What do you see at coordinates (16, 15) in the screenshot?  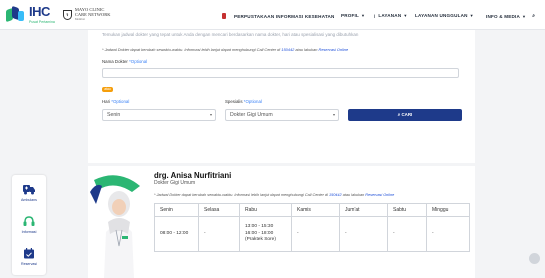 I see `ihc-logo-icon` at bounding box center [16, 15].